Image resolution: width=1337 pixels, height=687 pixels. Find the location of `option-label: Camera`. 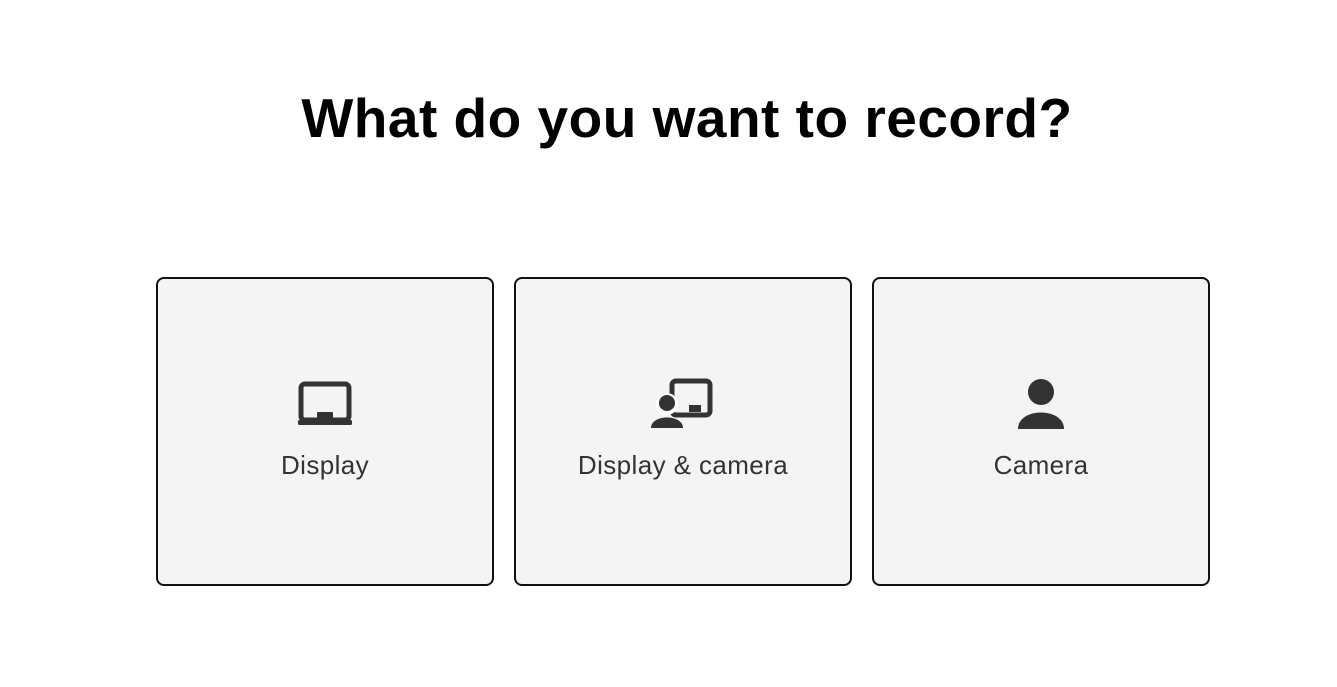

option-label: Camera is located at coordinates (1041, 465).